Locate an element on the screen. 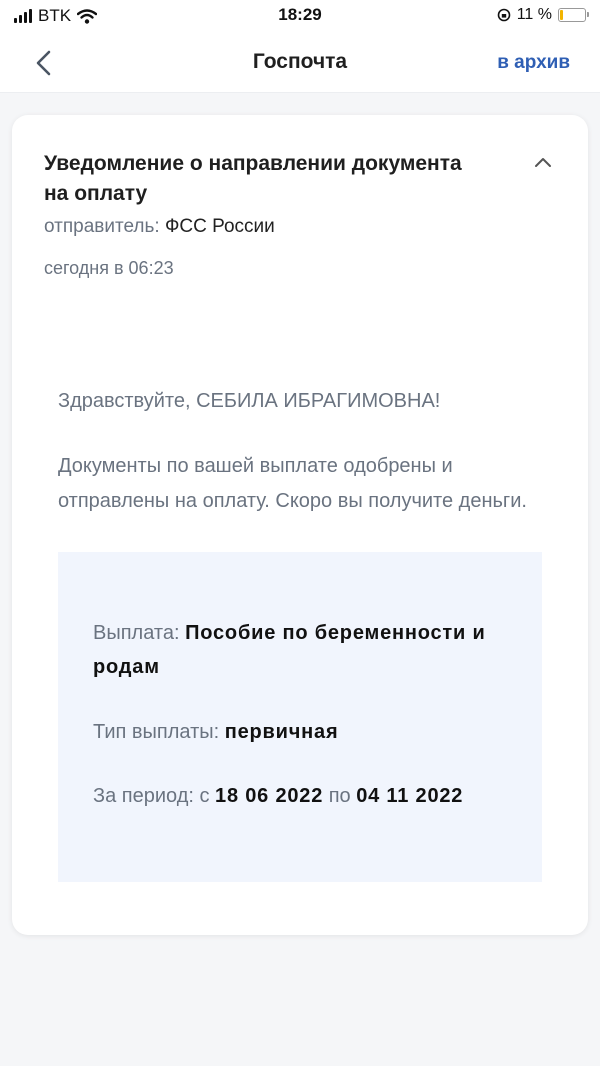 The height and width of the screenshot is (1066, 600). message-sender: отправитель: ФСС России is located at coordinates (159, 227).